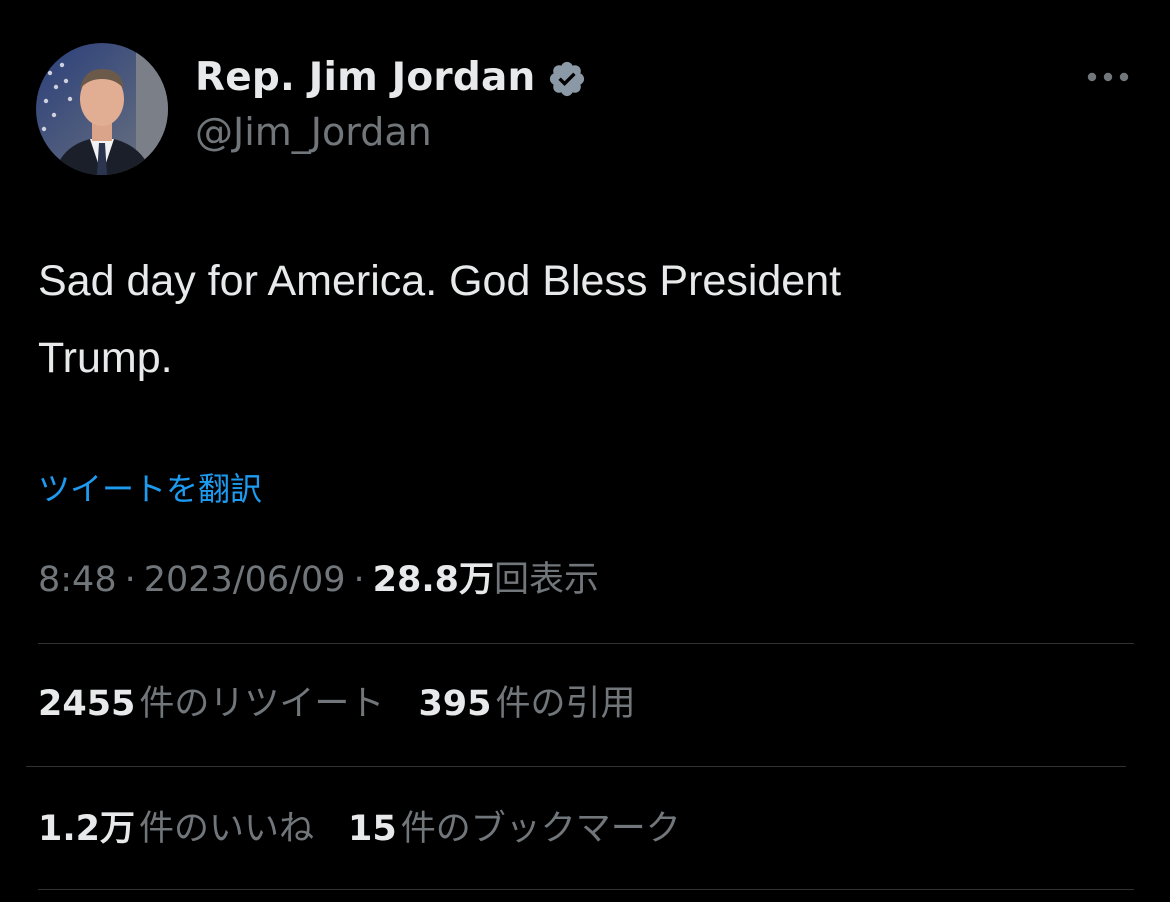 This screenshot has height=902, width=1170. I want to click on retweets-label: 件のリツイート, so click(262, 704).